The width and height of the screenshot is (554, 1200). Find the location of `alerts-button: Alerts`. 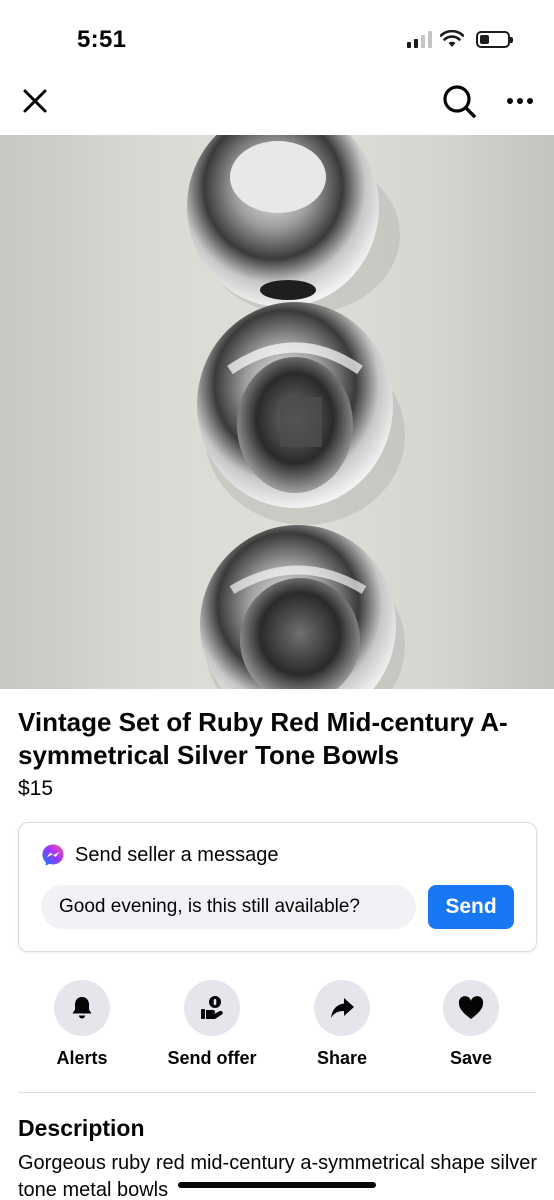

alerts-button: Alerts is located at coordinates (82, 1024).